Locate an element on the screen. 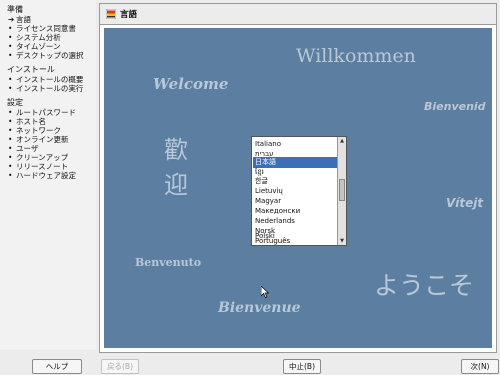  sidebar-item-hostname: • ホスト名 is located at coordinates (27, 121).